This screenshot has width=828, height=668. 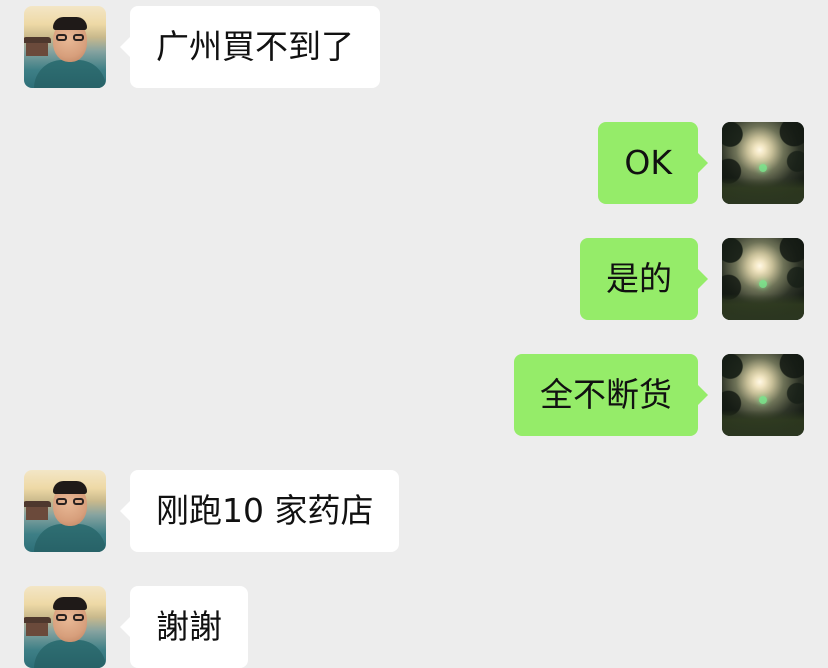 I want to click on message-bubble: 广州買不到了, so click(x=250, y=47).